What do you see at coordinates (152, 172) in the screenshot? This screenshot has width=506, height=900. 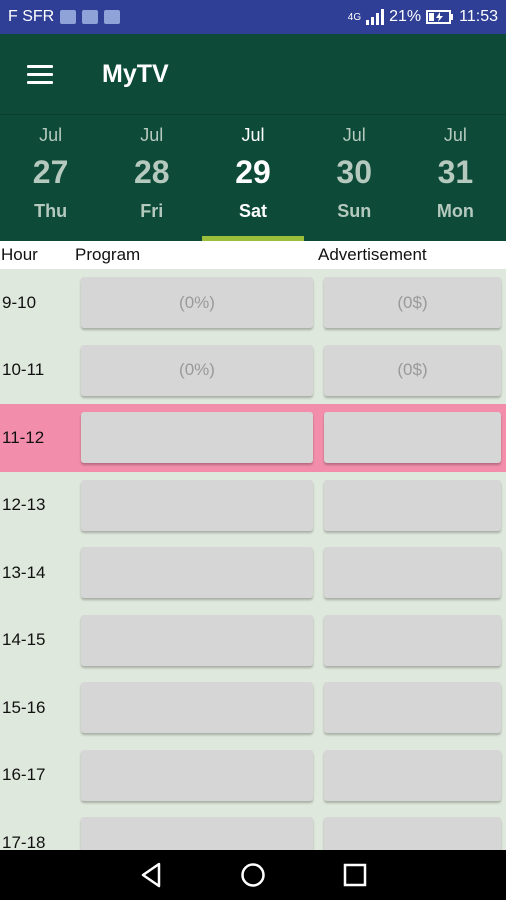 I see `tab-date: 28` at bounding box center [152, 172].